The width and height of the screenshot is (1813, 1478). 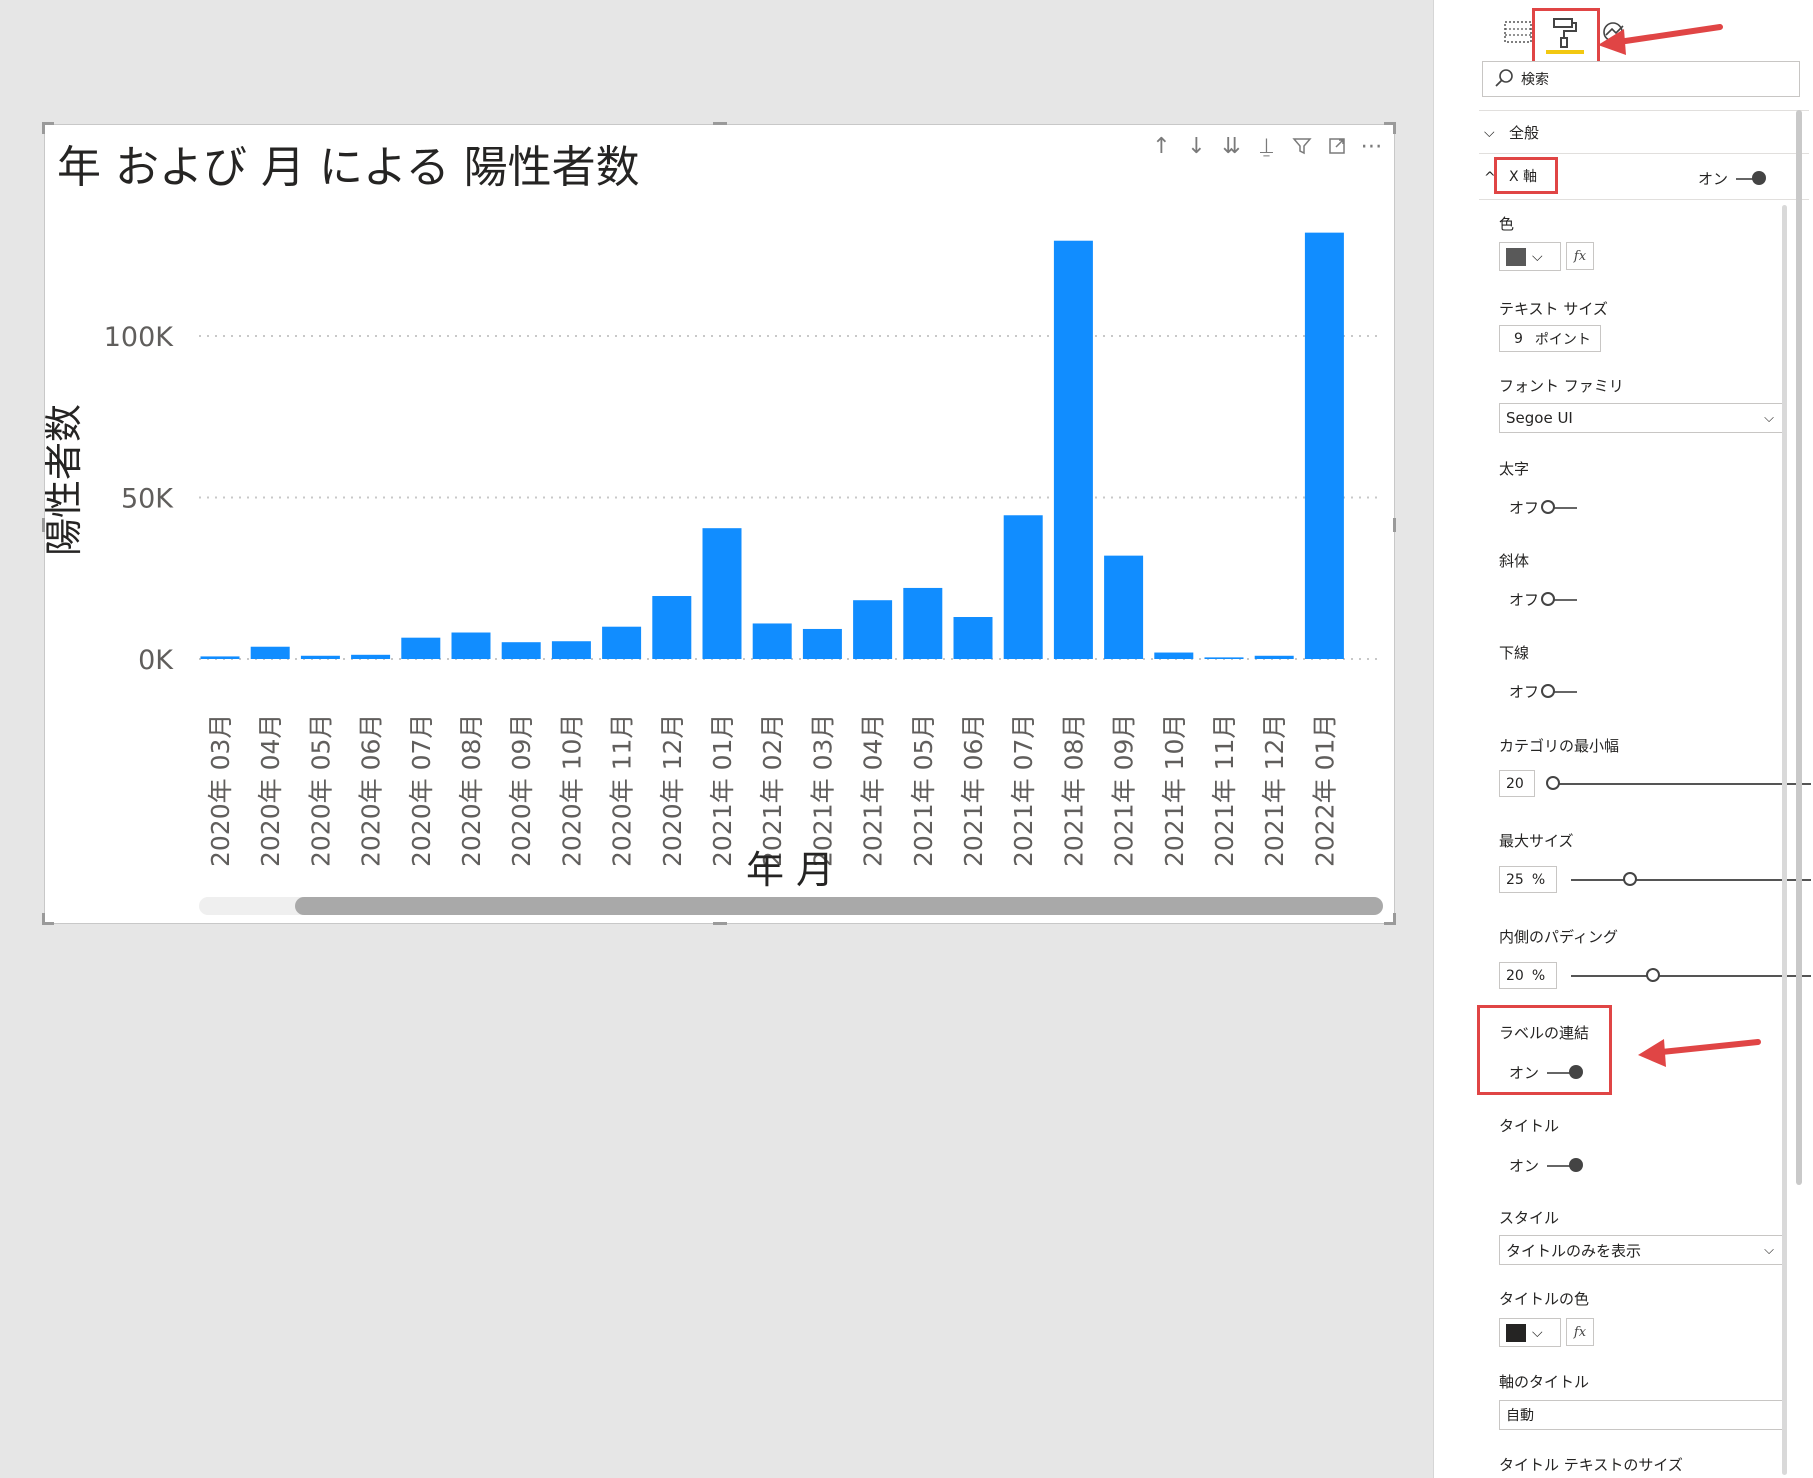 I want to click on italic-label: 斜体, so click(x=1514, y=561).